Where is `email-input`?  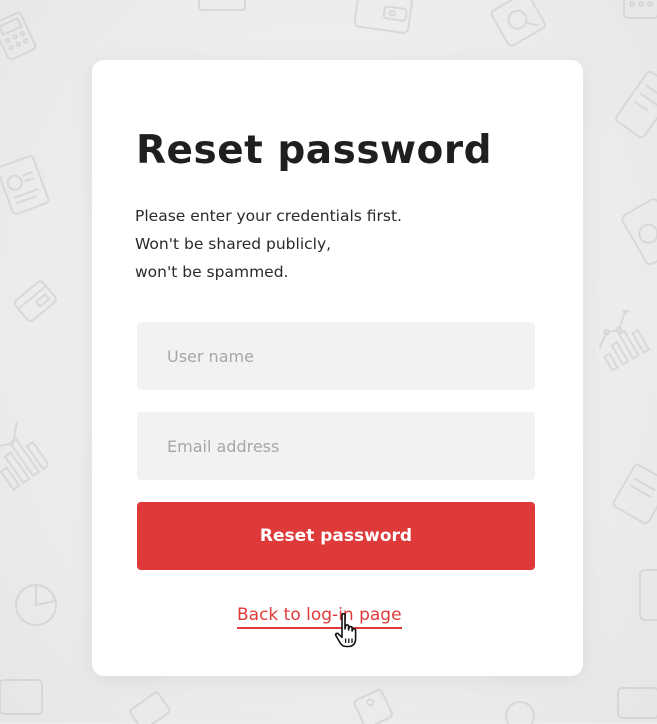
email-input is located at coordinates (336, 446).